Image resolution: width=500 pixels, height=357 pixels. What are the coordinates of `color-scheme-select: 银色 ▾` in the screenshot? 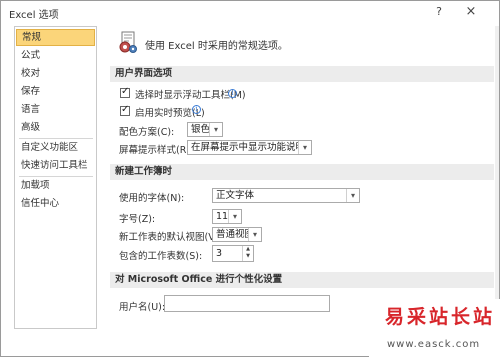 It's located at (205, 129).